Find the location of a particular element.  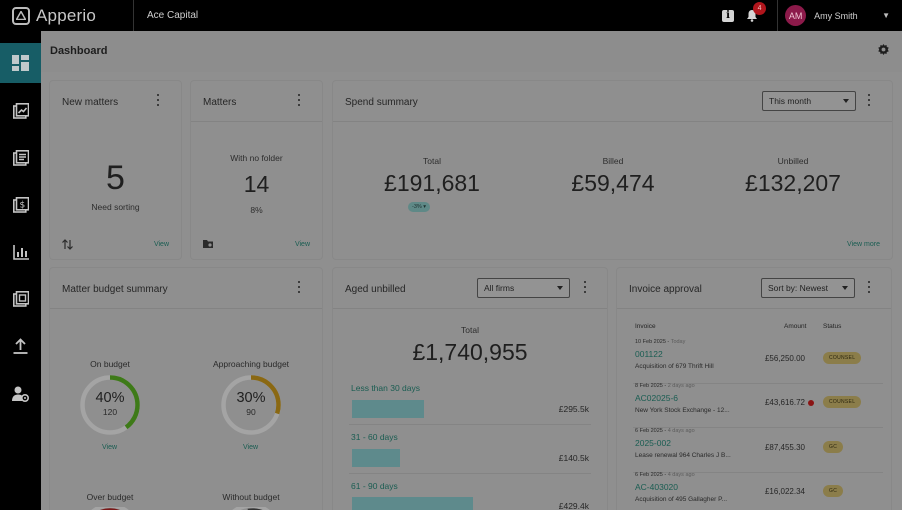

budget-on-percent: 40% is located at coordinates (110, 398).